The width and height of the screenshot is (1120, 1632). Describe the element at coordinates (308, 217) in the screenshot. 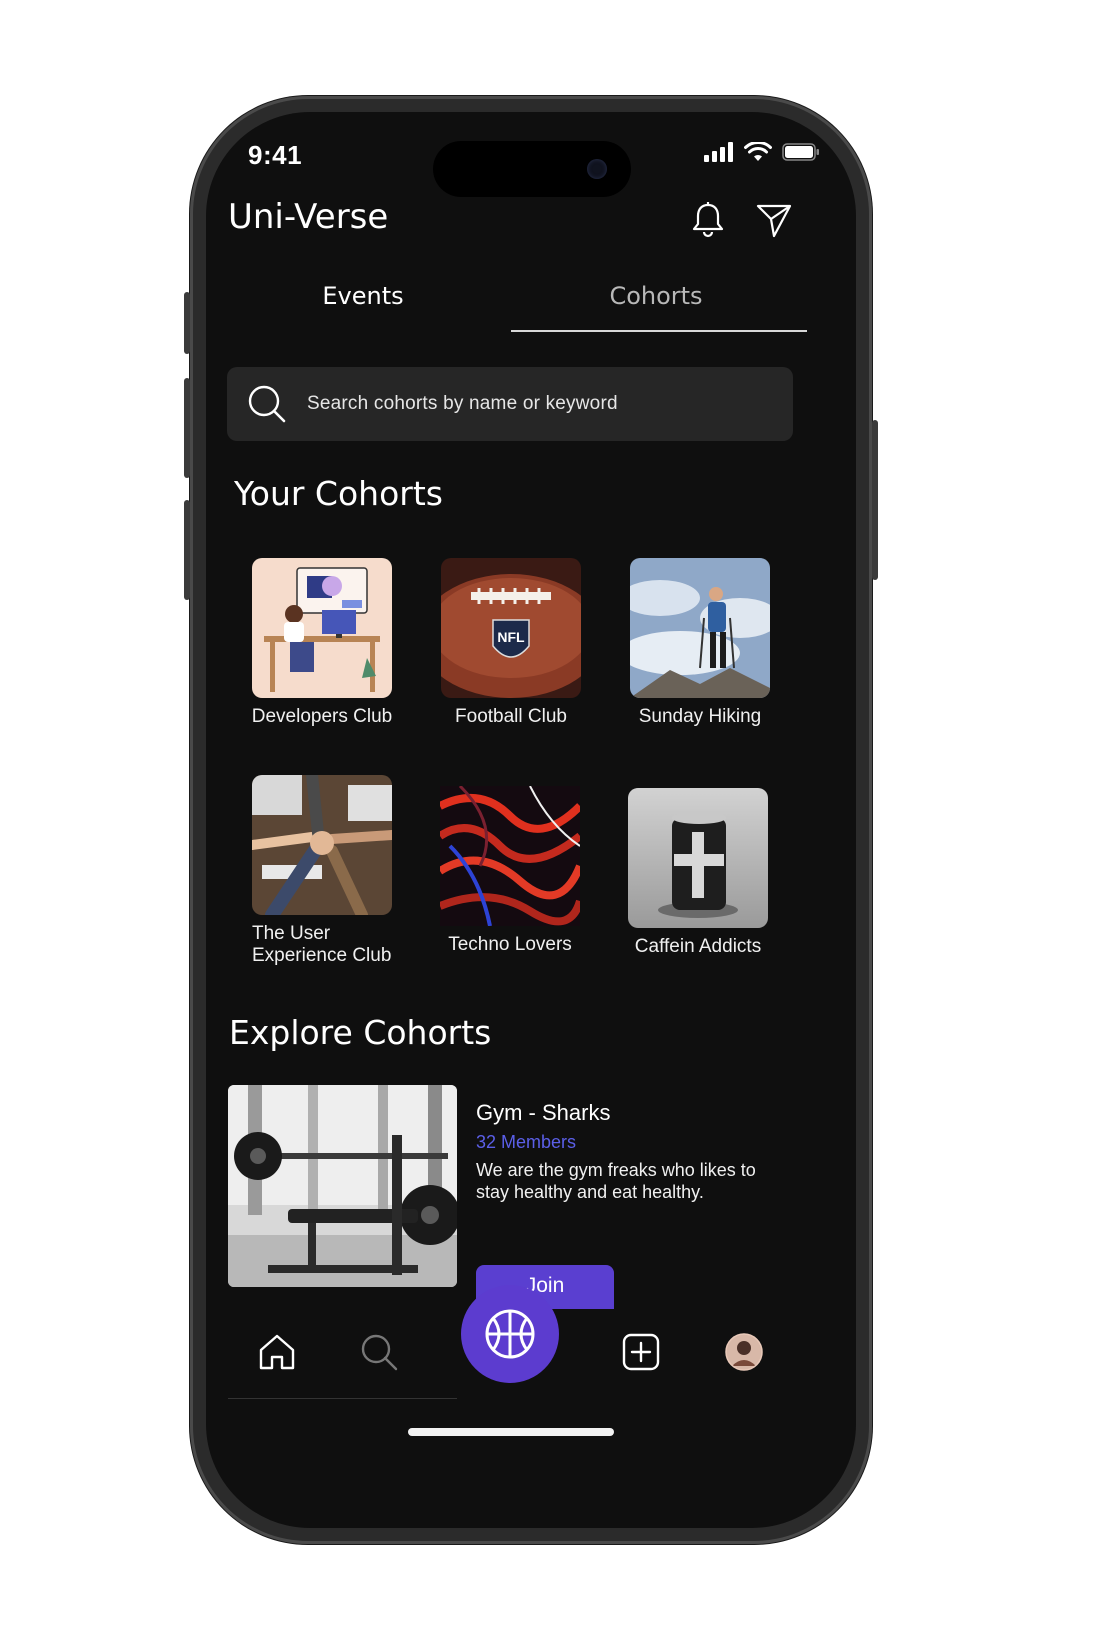

I see `app-title: Uni-Verse` at that location.